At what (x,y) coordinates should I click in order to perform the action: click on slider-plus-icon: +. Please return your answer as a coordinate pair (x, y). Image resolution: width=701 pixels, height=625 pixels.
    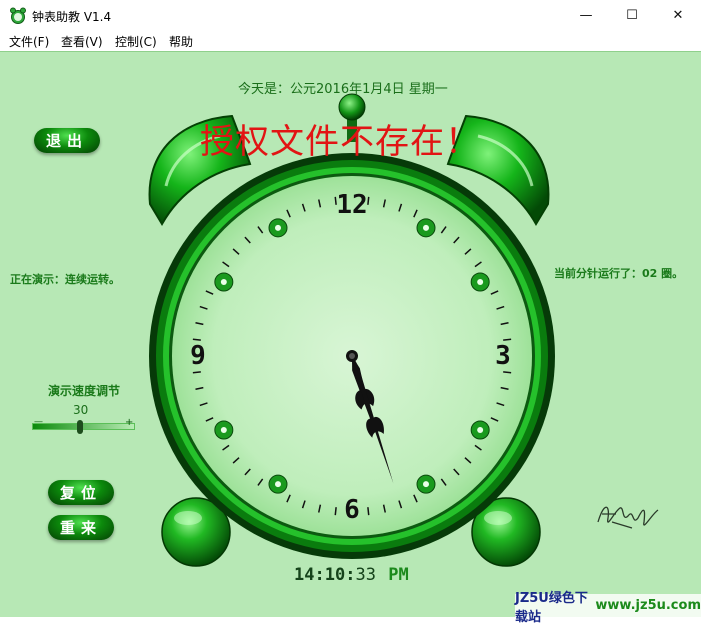
    Looking at the image, I should click on (129, 422).